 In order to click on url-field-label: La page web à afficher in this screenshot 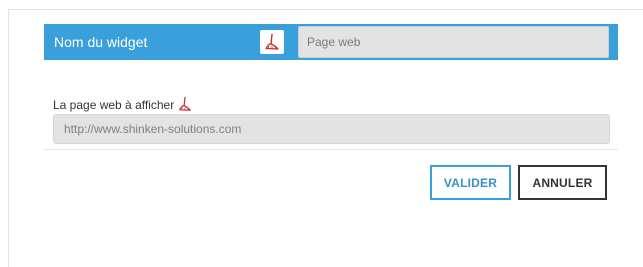, I will do `click(114, 105)`.